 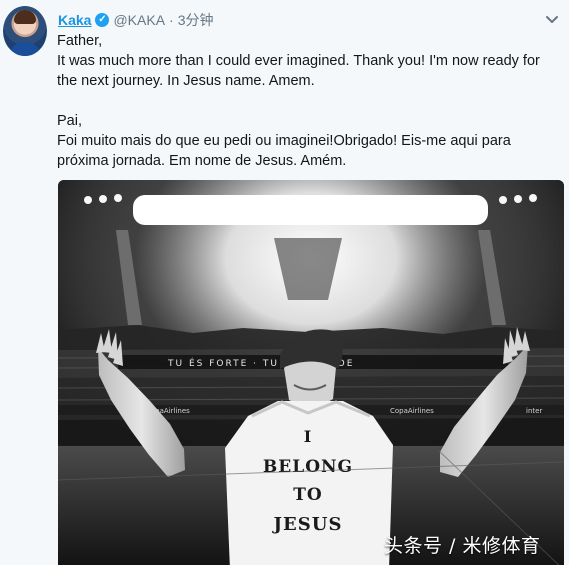 I want to click on timestamp-link: 3分钟, so click(x=196, y=20).